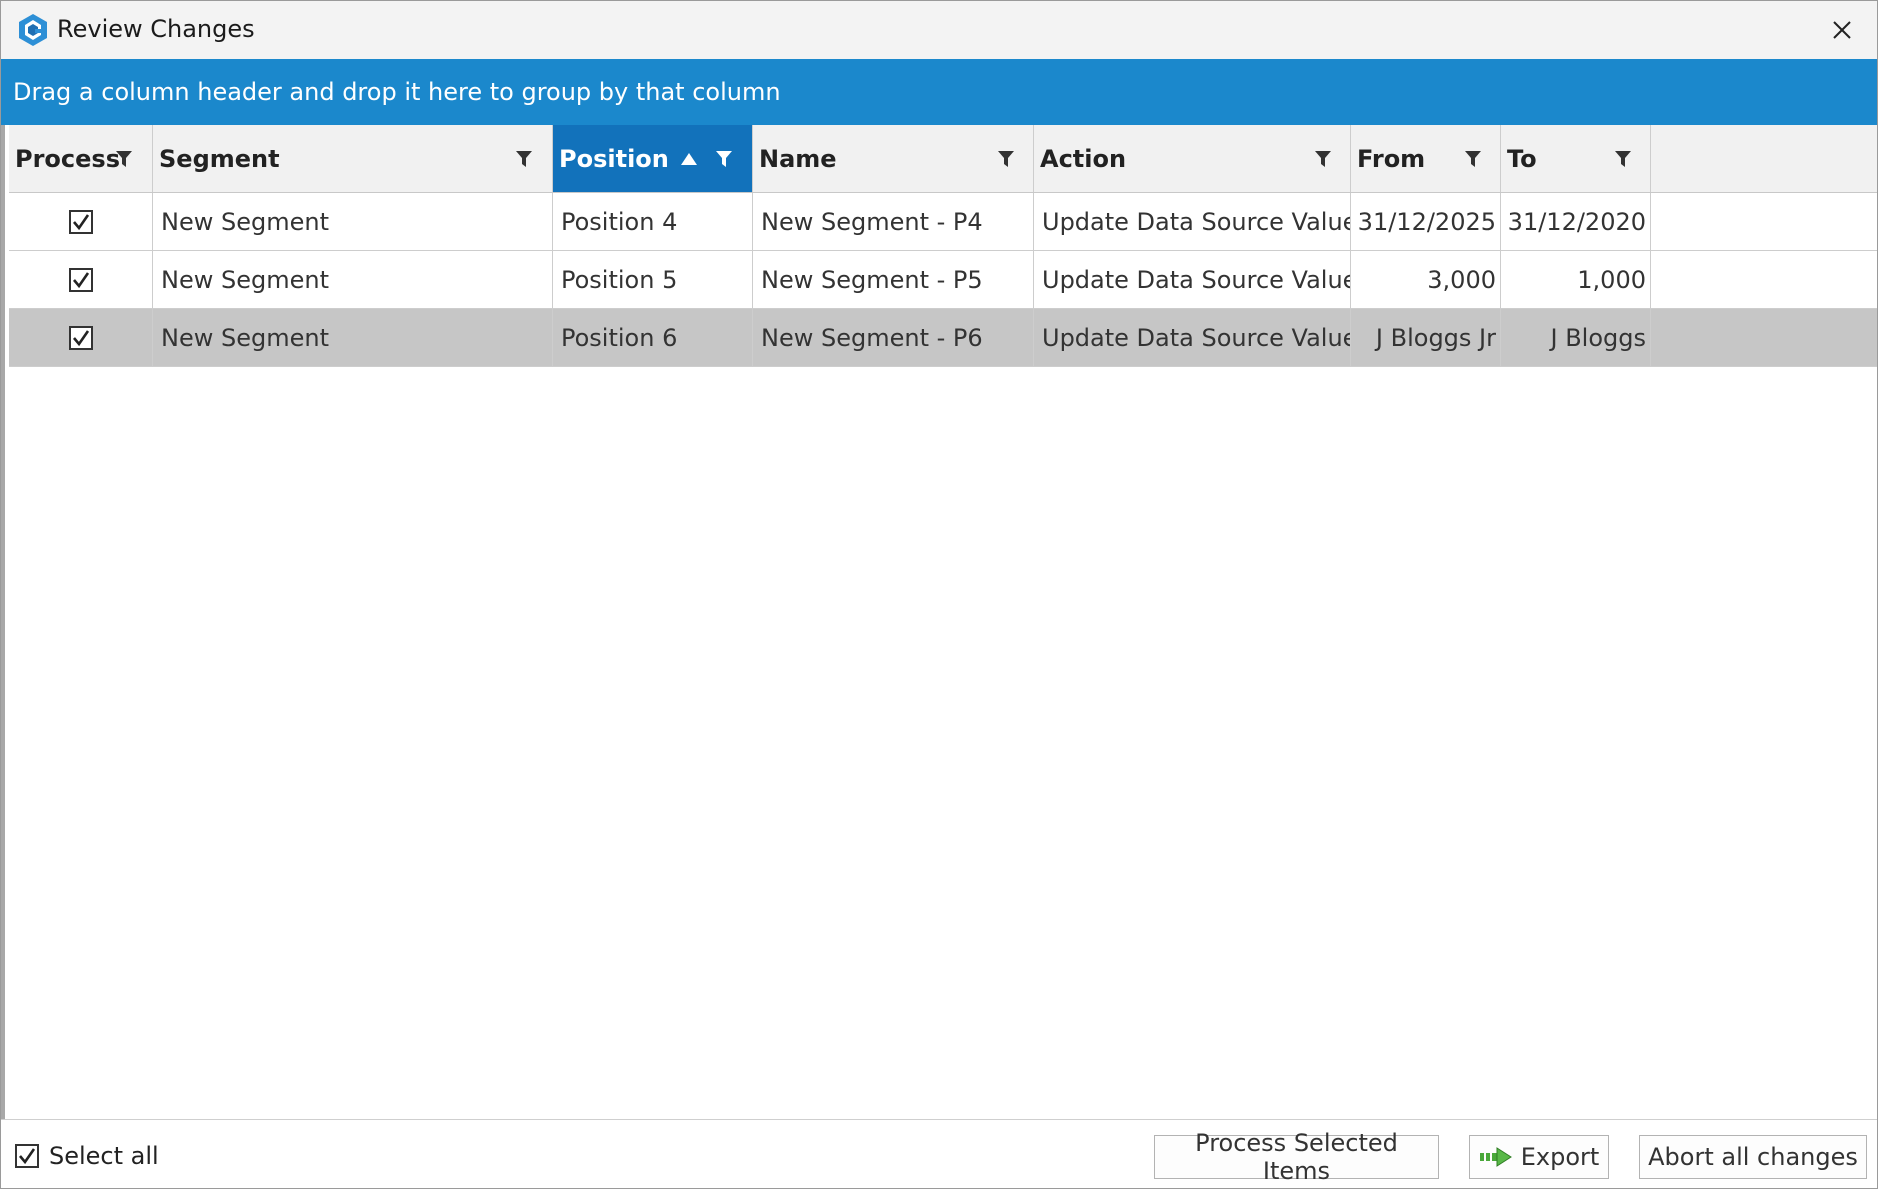 This screenshot has width=1878, height=1189. Describe the element at coordinates (689, 159) in the screenshot. I see `sort-ascending-icon` at that location.